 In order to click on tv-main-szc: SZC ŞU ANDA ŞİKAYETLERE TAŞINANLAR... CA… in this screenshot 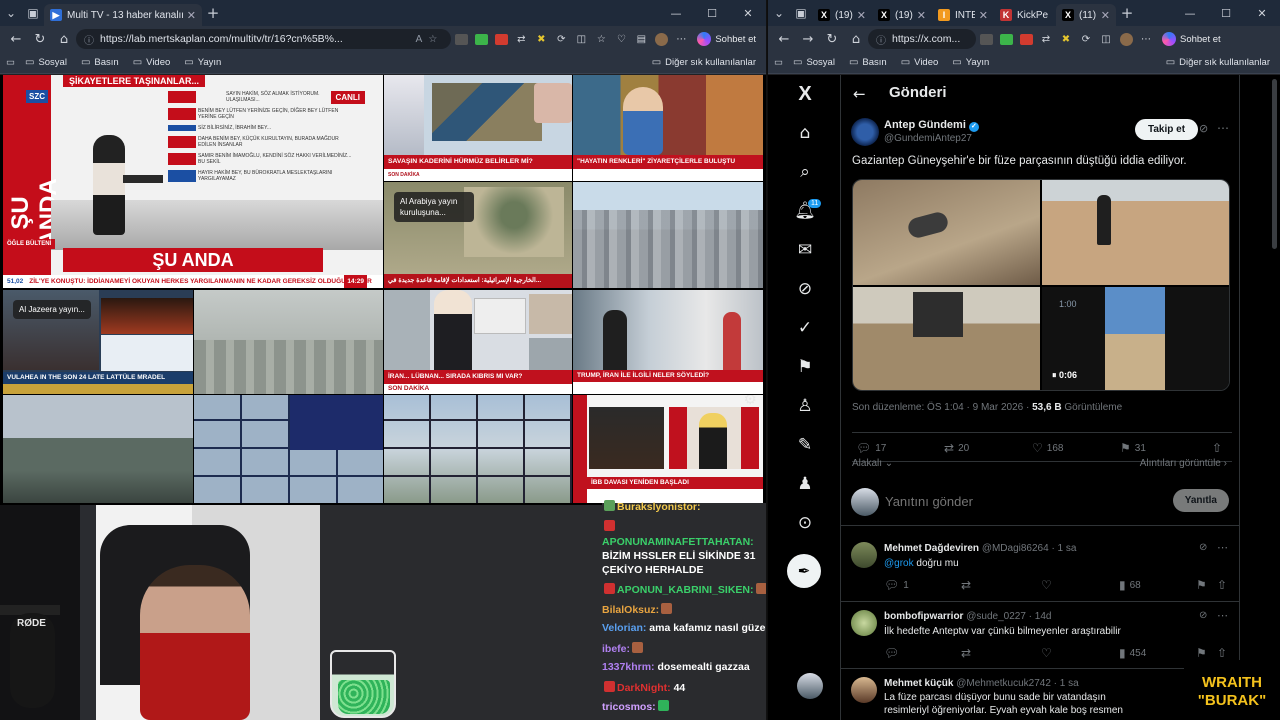, I will do `click(193, 181)`.